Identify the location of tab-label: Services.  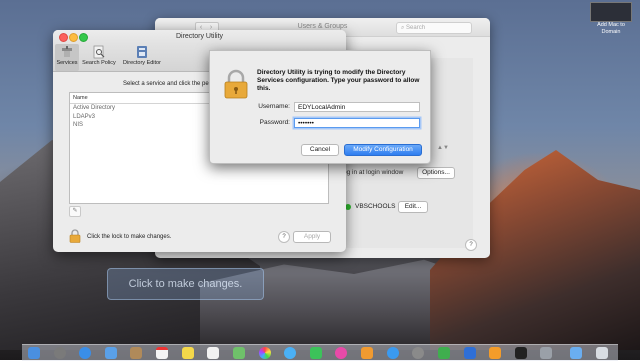
(67, 63).